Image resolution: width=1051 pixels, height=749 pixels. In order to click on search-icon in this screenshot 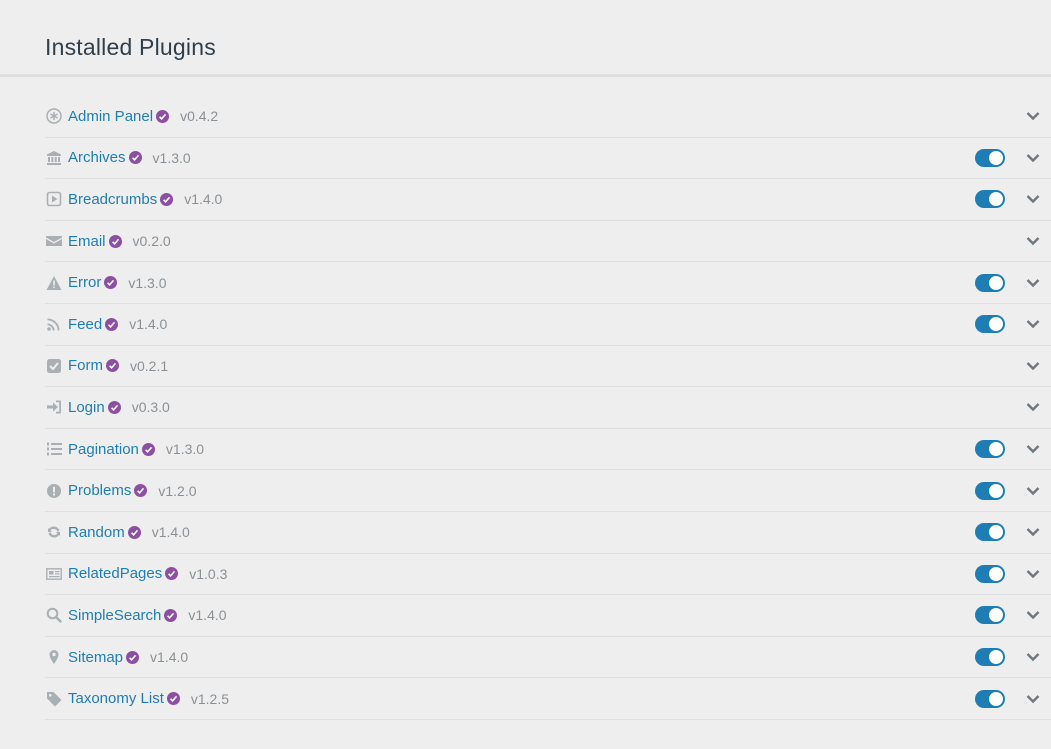, I will do `click(54, 615)`.